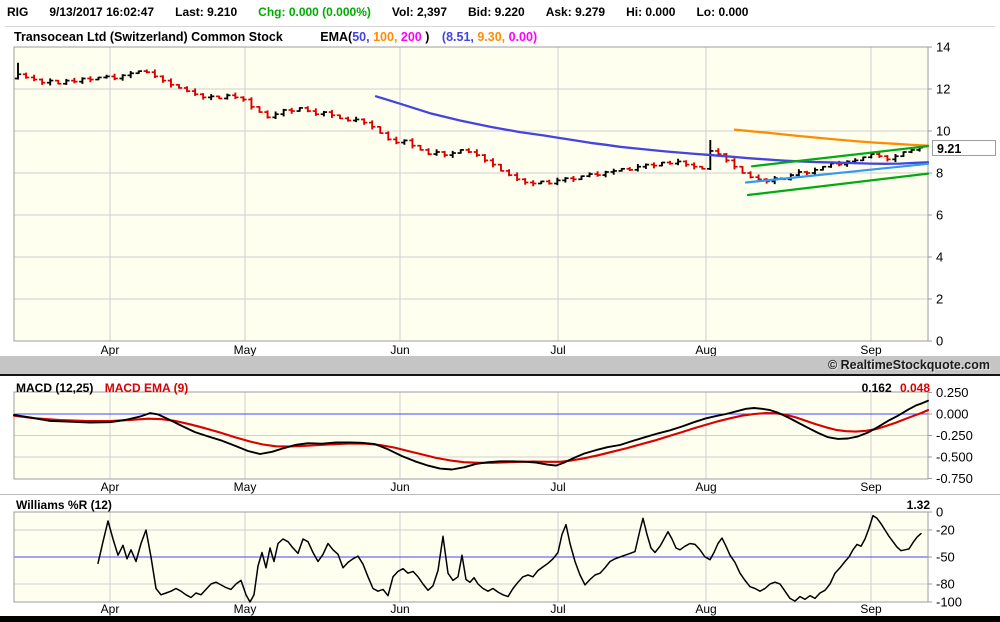 The height and width of the screenshot is (622, 1000). What do you see at coordinates (939, 299) in the screenshot?
I see `main-y-tick-label: 2` at bounding box center [939, 299].